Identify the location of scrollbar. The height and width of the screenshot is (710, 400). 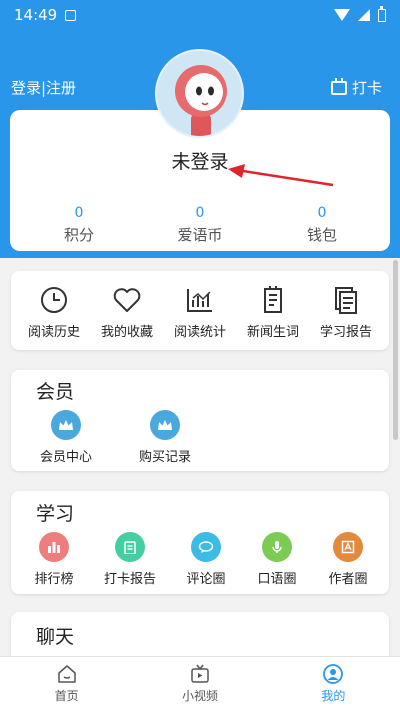
(395, 350).